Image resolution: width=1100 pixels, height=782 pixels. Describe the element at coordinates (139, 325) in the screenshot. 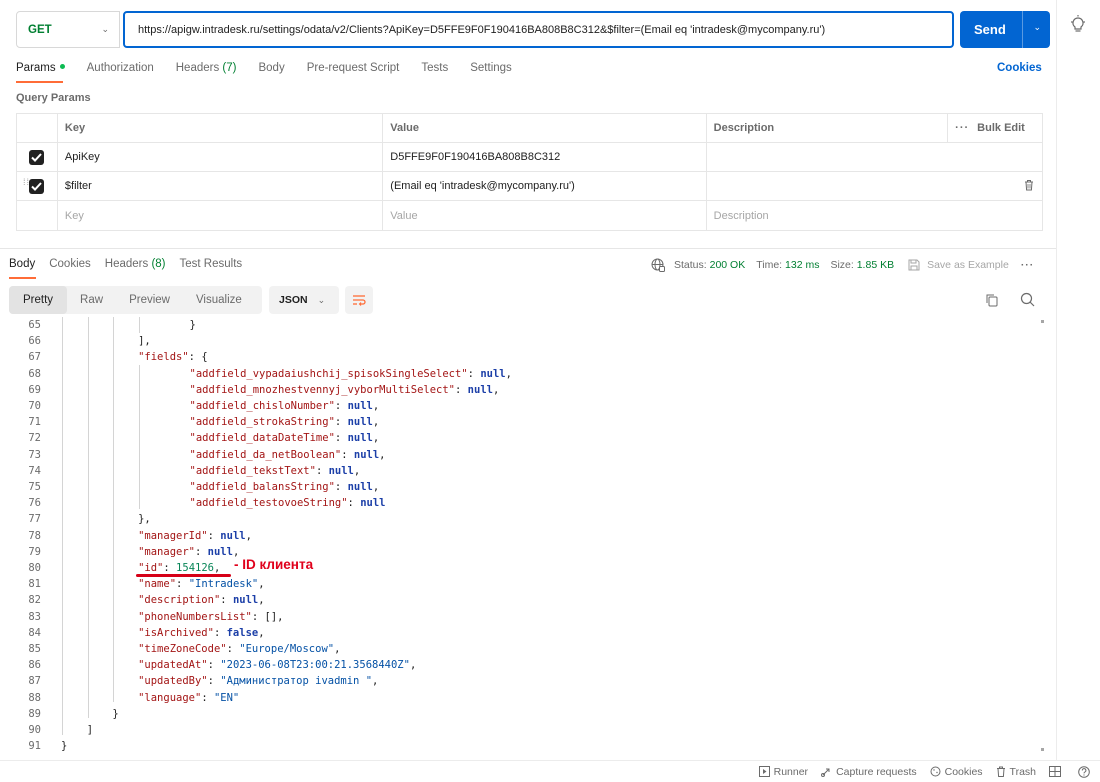

I see `indent-guide` at that location.